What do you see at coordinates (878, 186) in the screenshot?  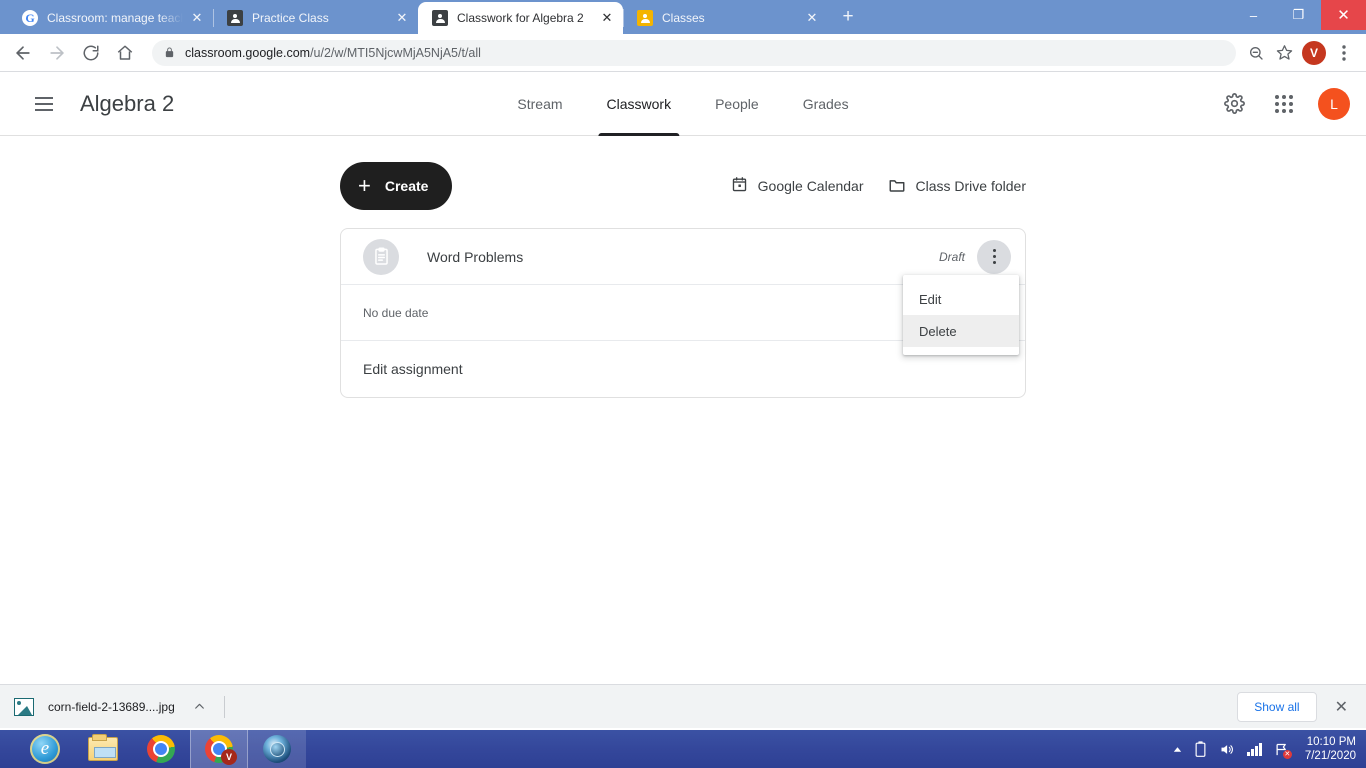 I see `classwork-links: Google Calendar Class Drive folder` at bounding box center [878, 186].